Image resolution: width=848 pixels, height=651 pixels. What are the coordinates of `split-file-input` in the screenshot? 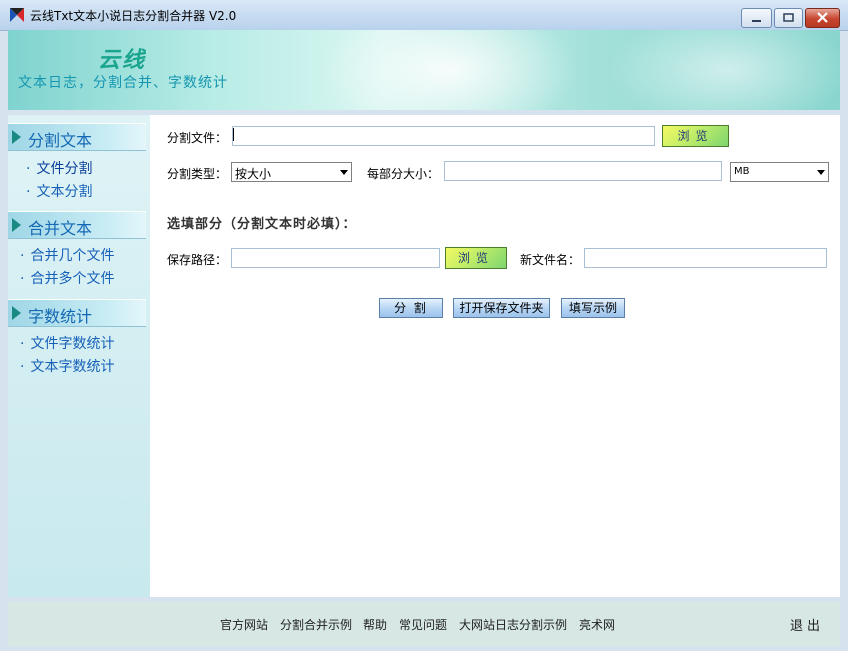 It's located at (443, 136).